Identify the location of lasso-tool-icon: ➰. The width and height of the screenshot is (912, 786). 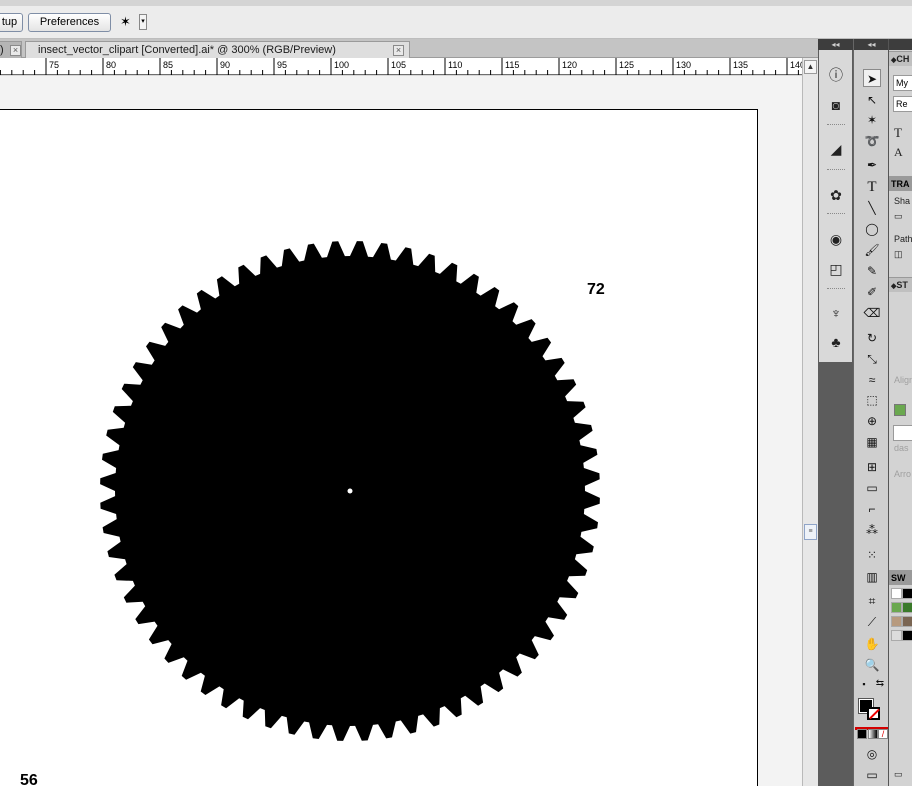
(872, 141).